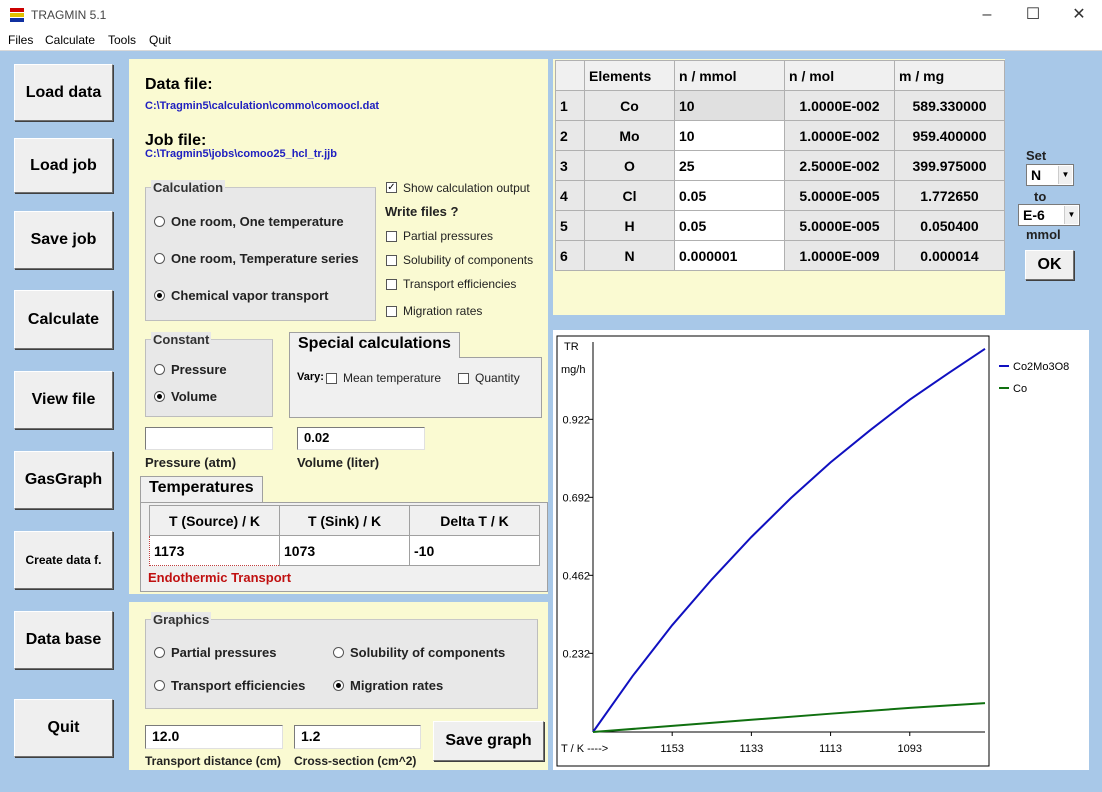 The width and height of the screenshot is (1102, 792). What do you see at coordinates (443, 311) in the screenshot?
I see `write-migration-rates-label: Migration rates` at bounding box center [443, 311].